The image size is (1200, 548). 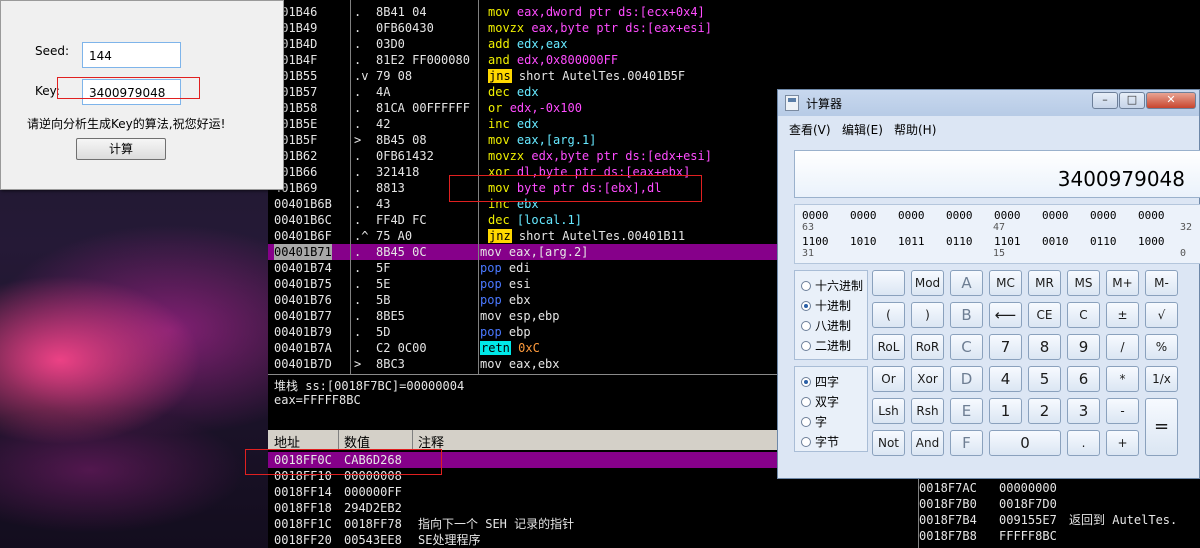 What do you see at coordinates (1005, 411) in the screenshot?
I see `digit-1-key: 1` at bounding box center [1005, 411].